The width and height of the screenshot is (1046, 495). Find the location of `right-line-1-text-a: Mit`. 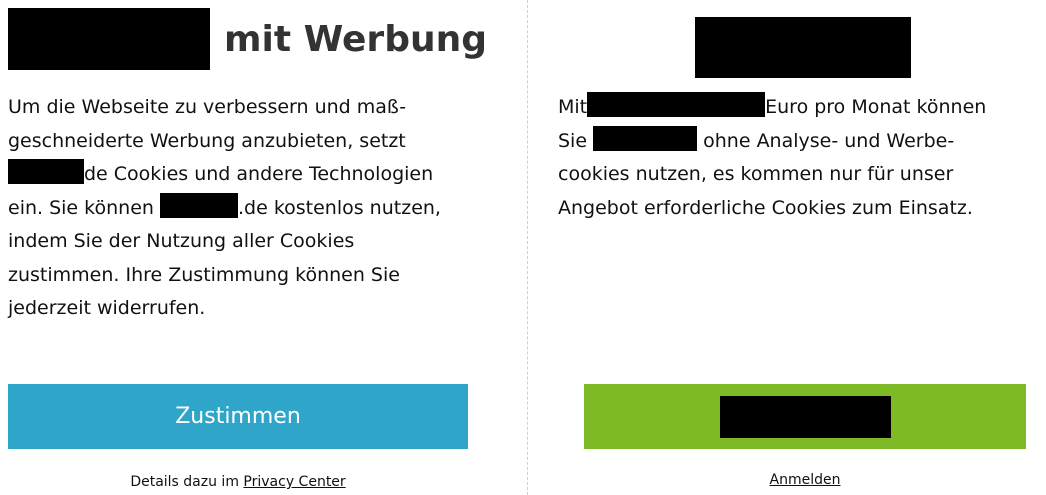

right-line-1-text-a: Mit is located at coordinates (573, 107).